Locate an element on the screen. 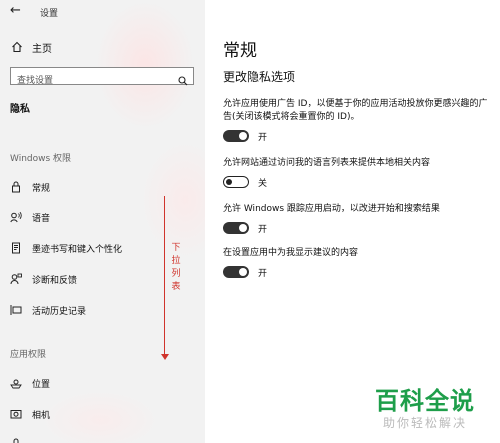 The width and height of the screenshot is (500, 443). page-title: 常规 is located at coordinates (240, 51).